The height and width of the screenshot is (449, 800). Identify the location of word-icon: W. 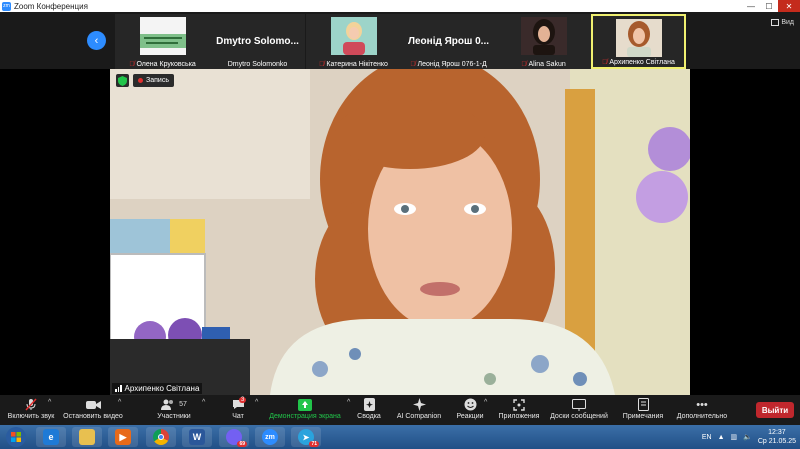
(197, 437).